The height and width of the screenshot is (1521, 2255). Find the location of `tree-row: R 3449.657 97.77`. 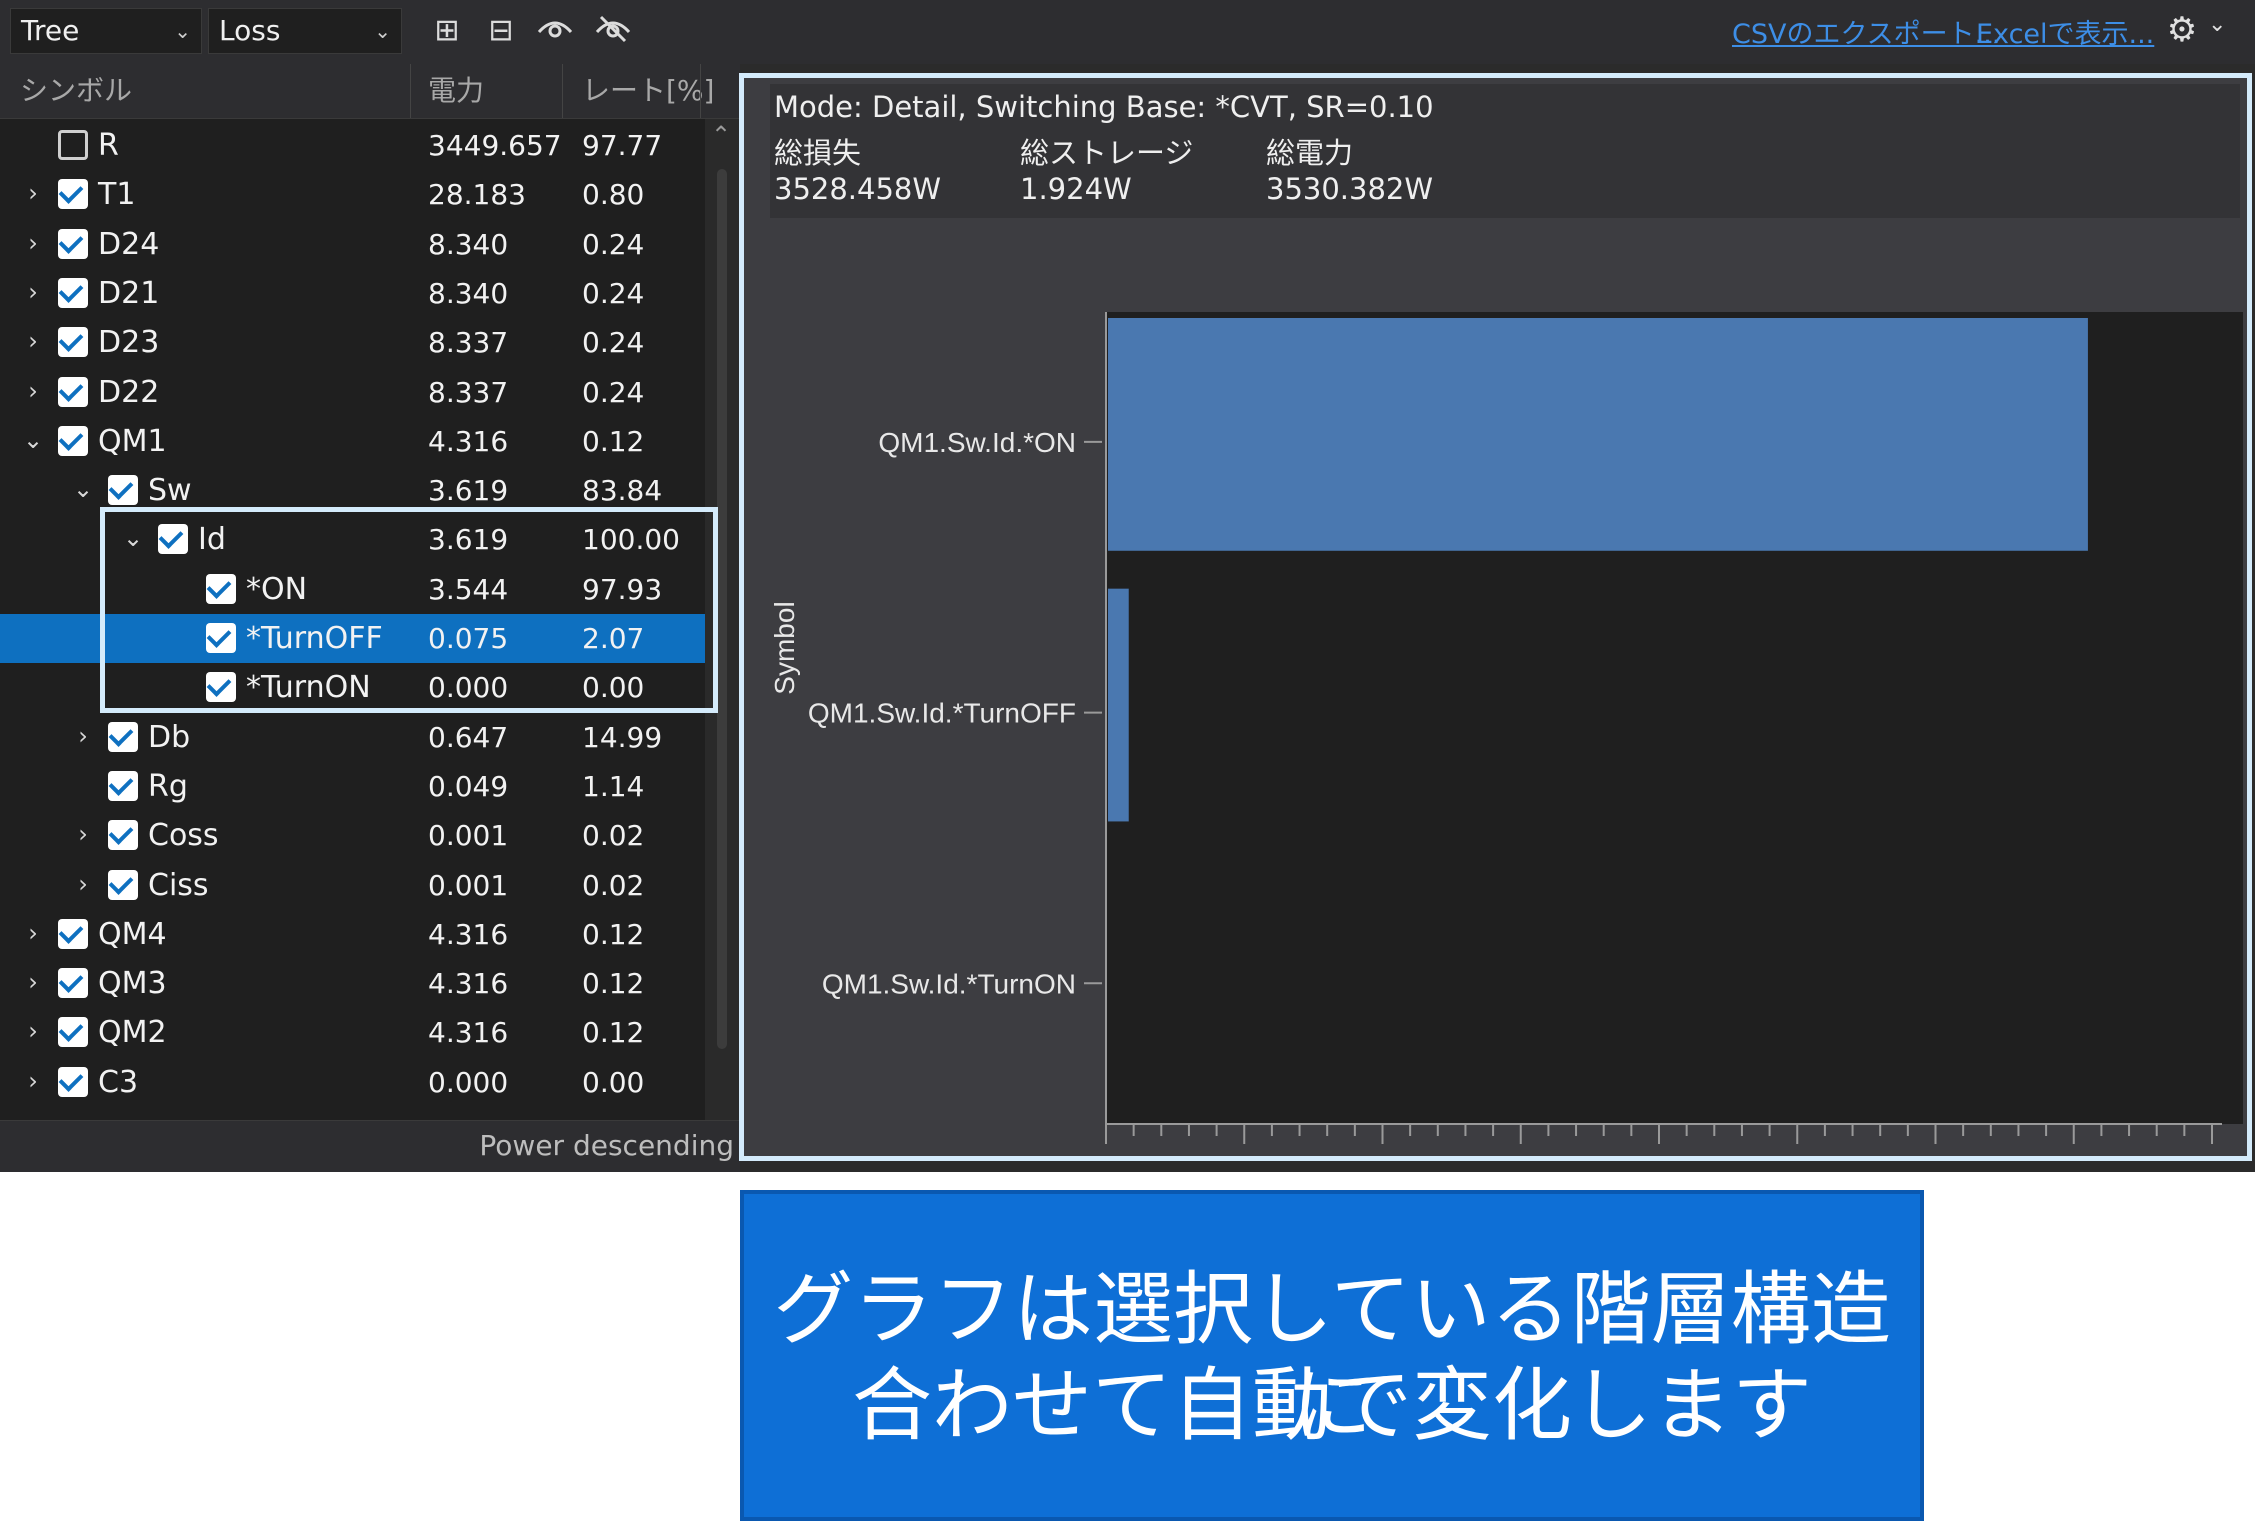

tree-row: R 3449.657 97.77 is located at coordinates (352, 145).